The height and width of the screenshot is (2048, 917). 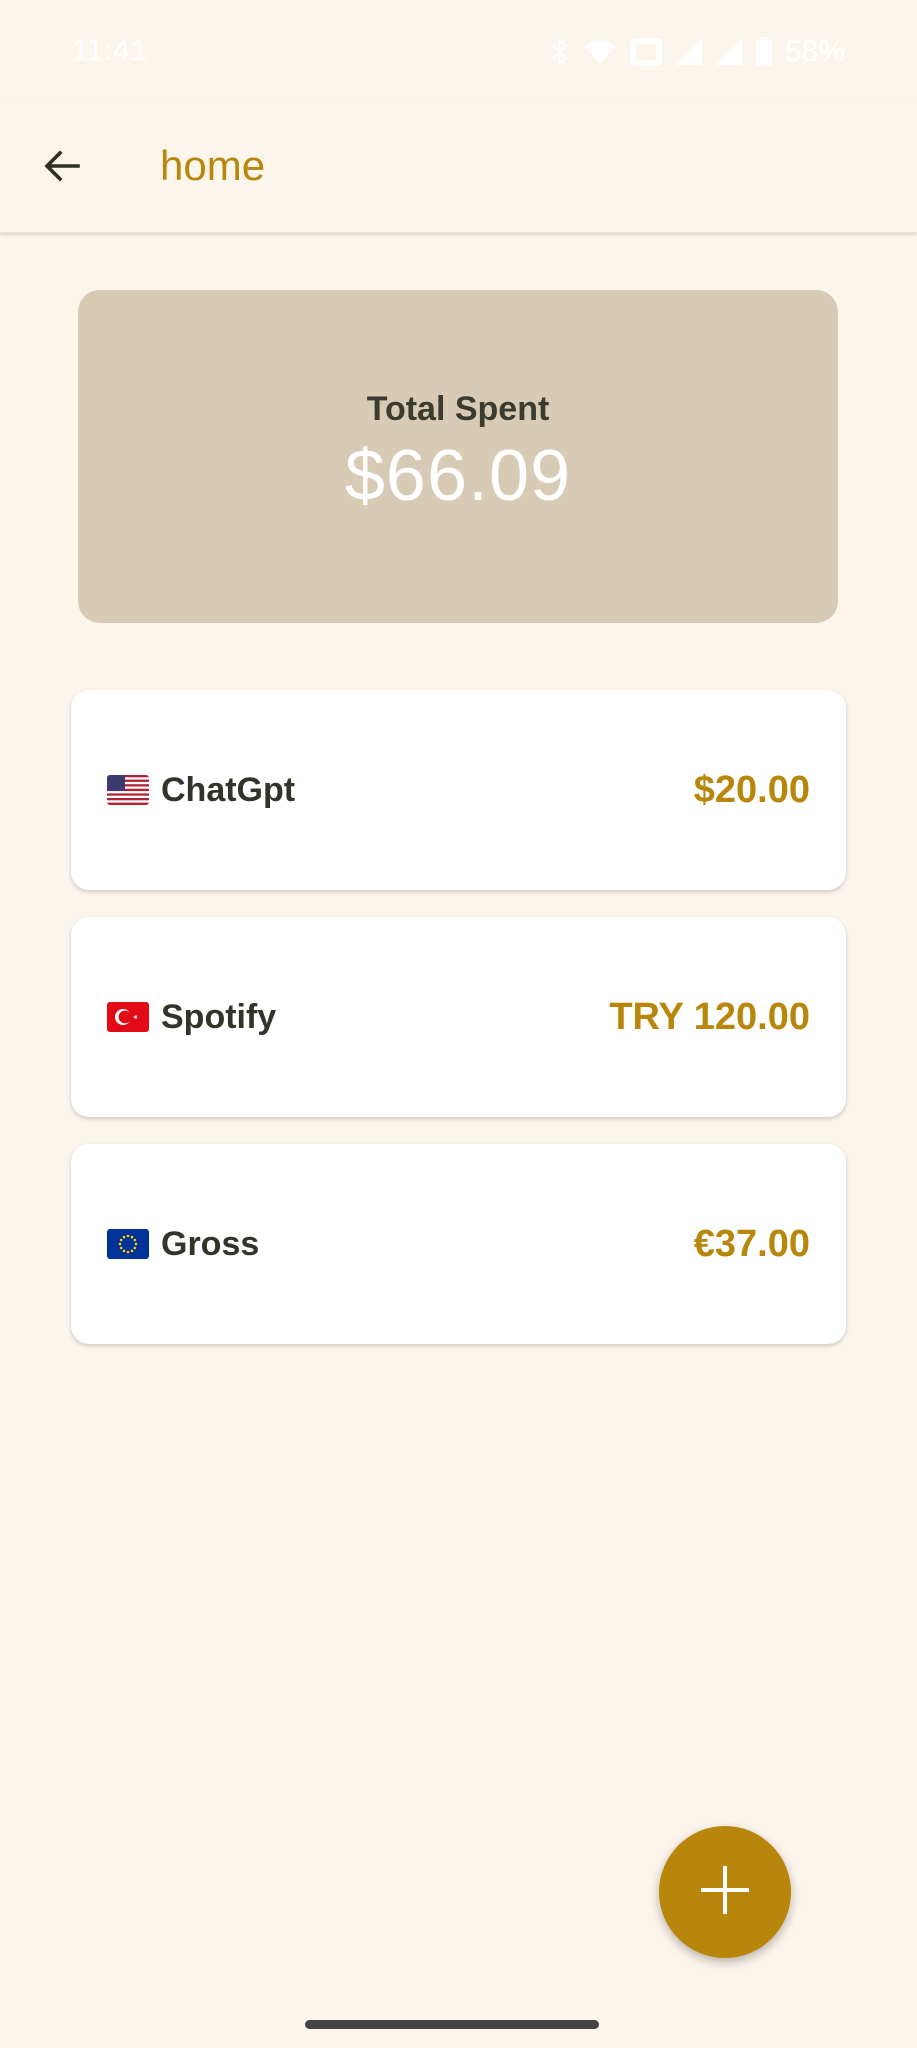 What do you see at coordinates (219, 1016) in the screenshot?
I see `subscription-name: Spotify` at bounding box center [219, 1016].